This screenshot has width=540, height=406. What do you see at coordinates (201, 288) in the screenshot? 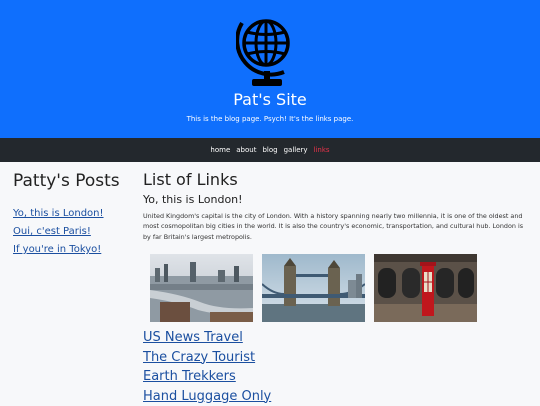
I see `london-skyline-photo` at bounding box center [201, 288].